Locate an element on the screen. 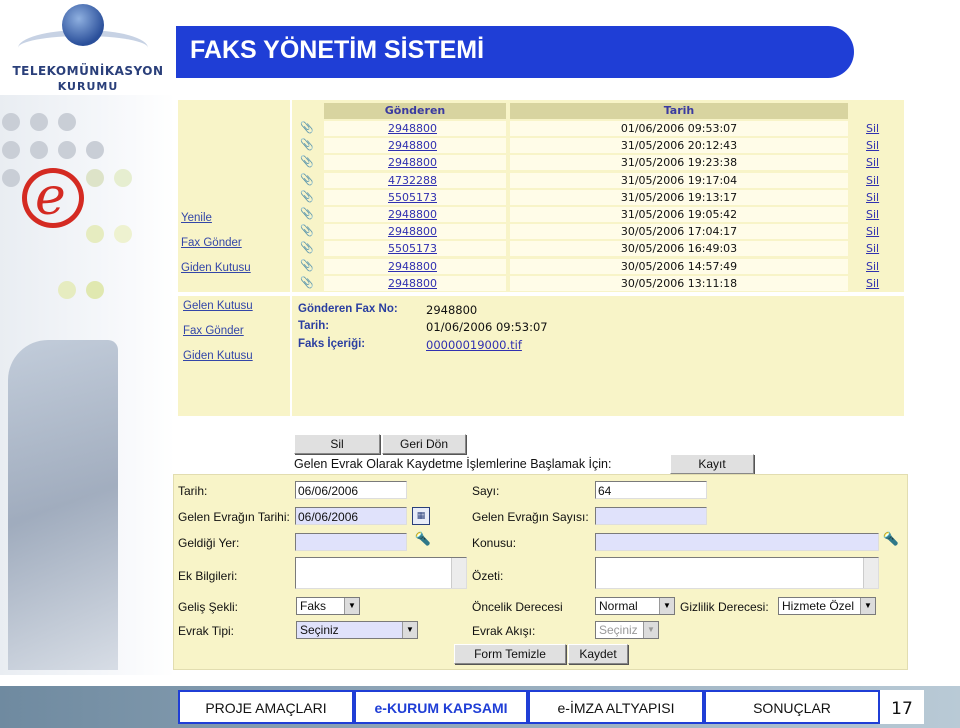  summary-label: Özeti: is located at coordinates (488, 576).